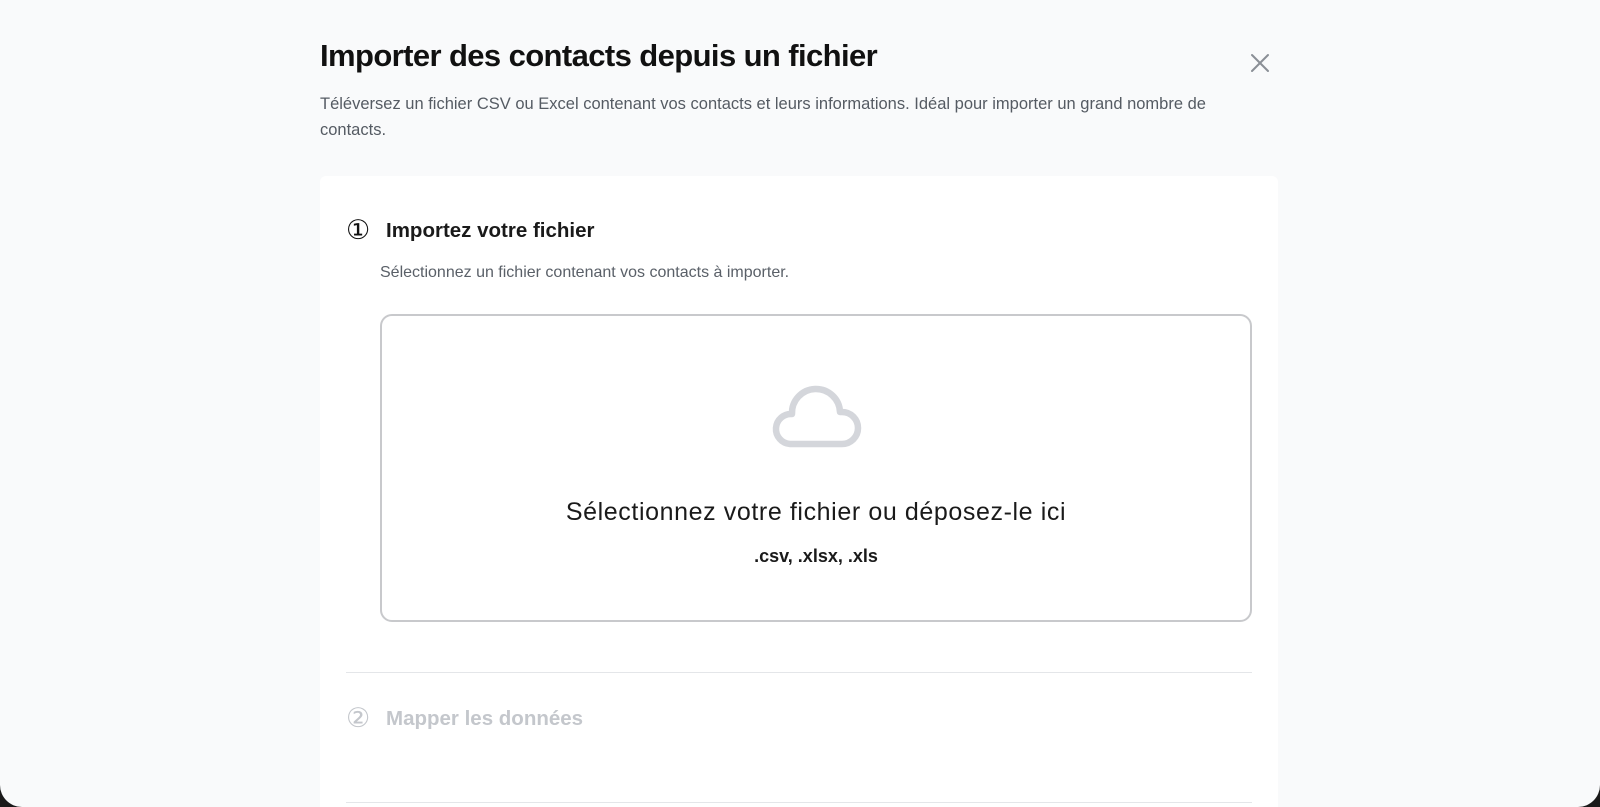 The image size is (1600, 807). I want to click on step-divider, so click(799, 672).